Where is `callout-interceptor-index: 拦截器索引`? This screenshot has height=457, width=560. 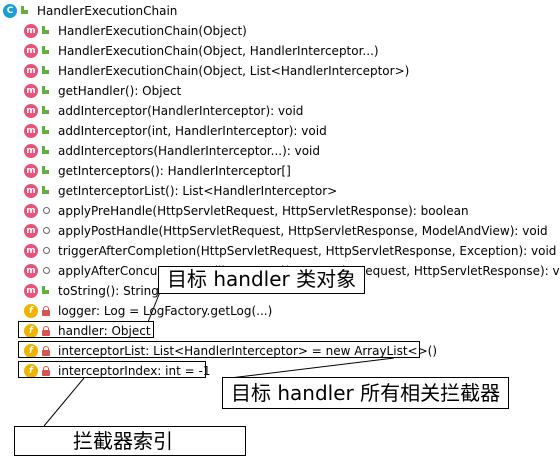
callout-interceptor-index: 拦截器索引 is located at coordinates (130, 441).